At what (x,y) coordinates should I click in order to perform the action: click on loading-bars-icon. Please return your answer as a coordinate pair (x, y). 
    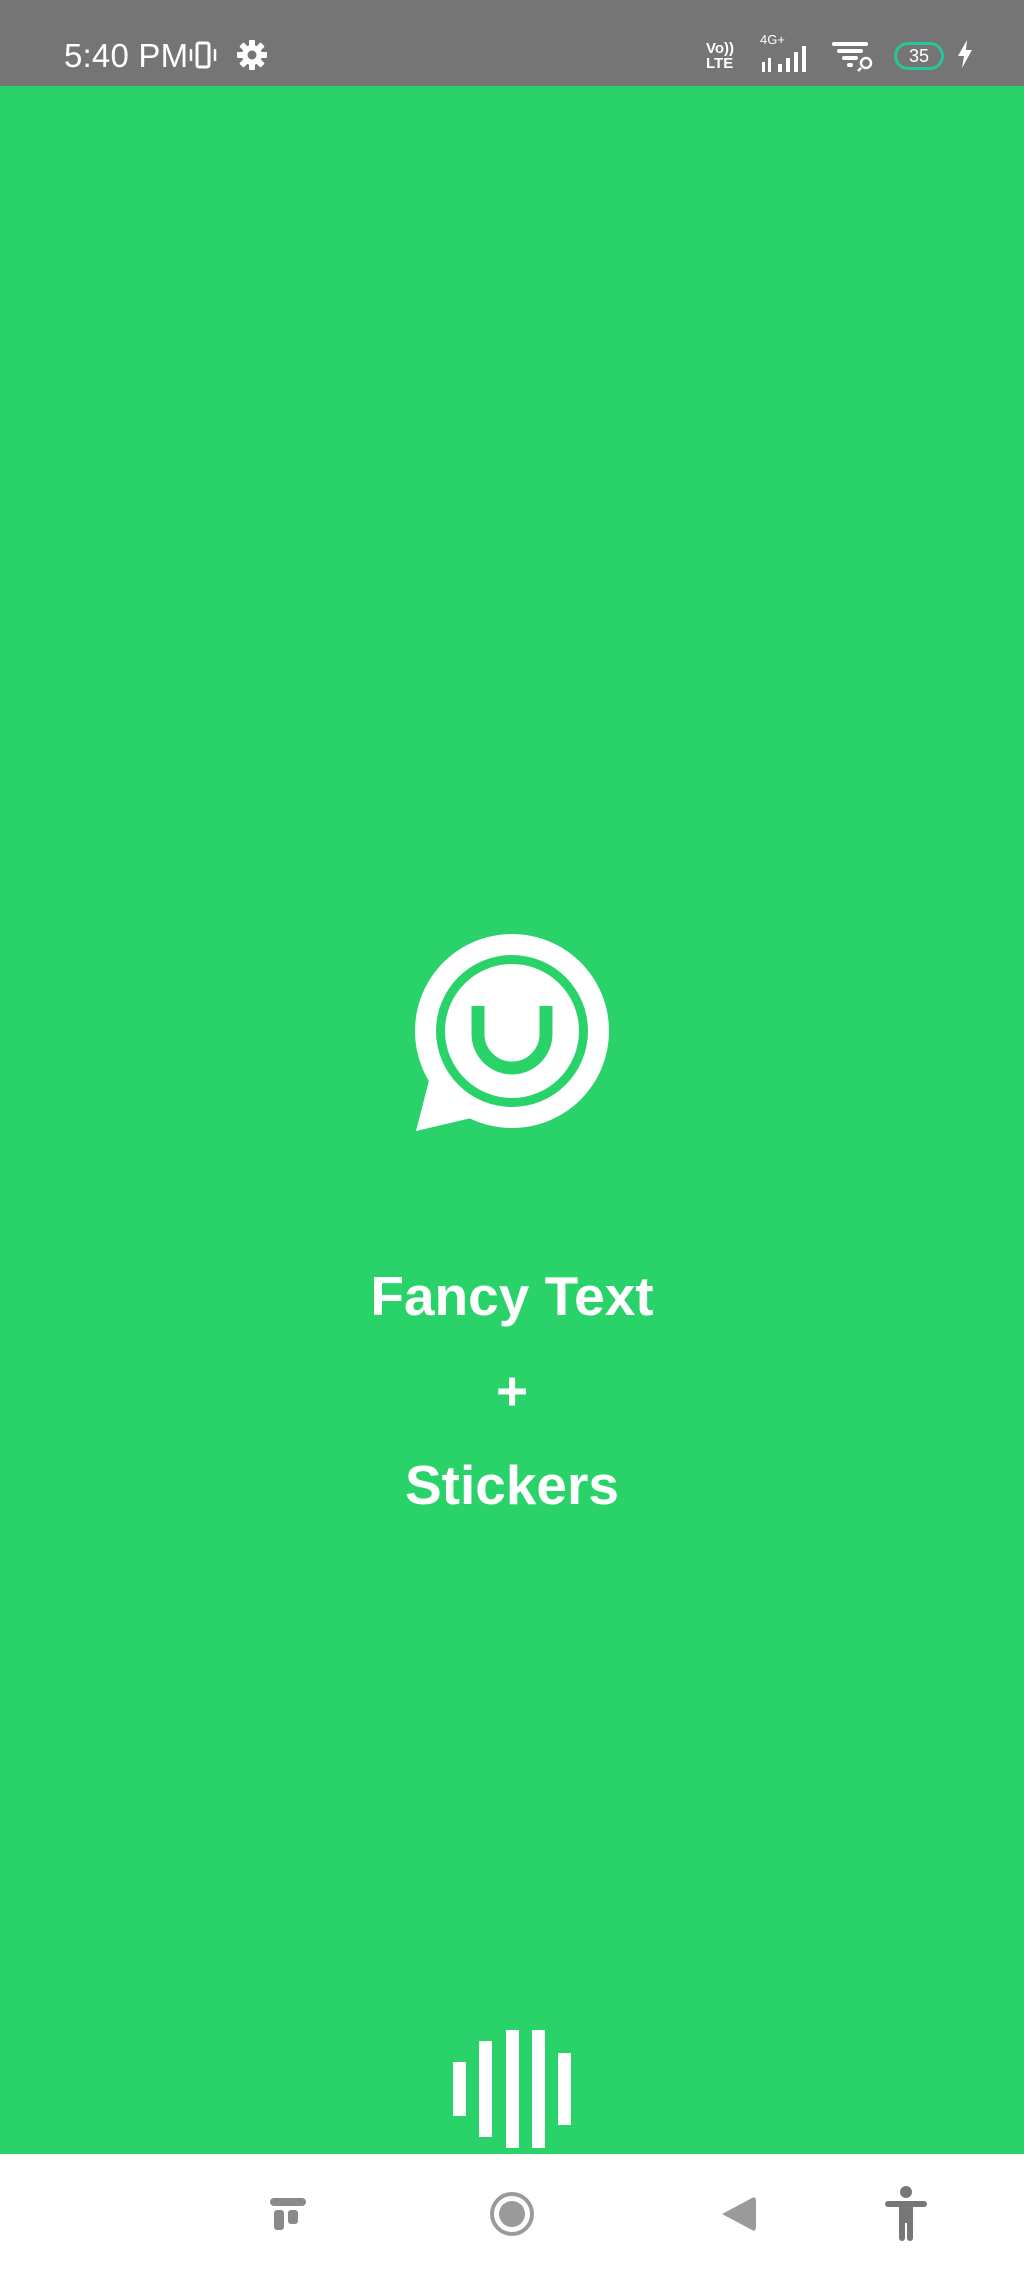
    Looking at the image, I should click on (512, 2089).